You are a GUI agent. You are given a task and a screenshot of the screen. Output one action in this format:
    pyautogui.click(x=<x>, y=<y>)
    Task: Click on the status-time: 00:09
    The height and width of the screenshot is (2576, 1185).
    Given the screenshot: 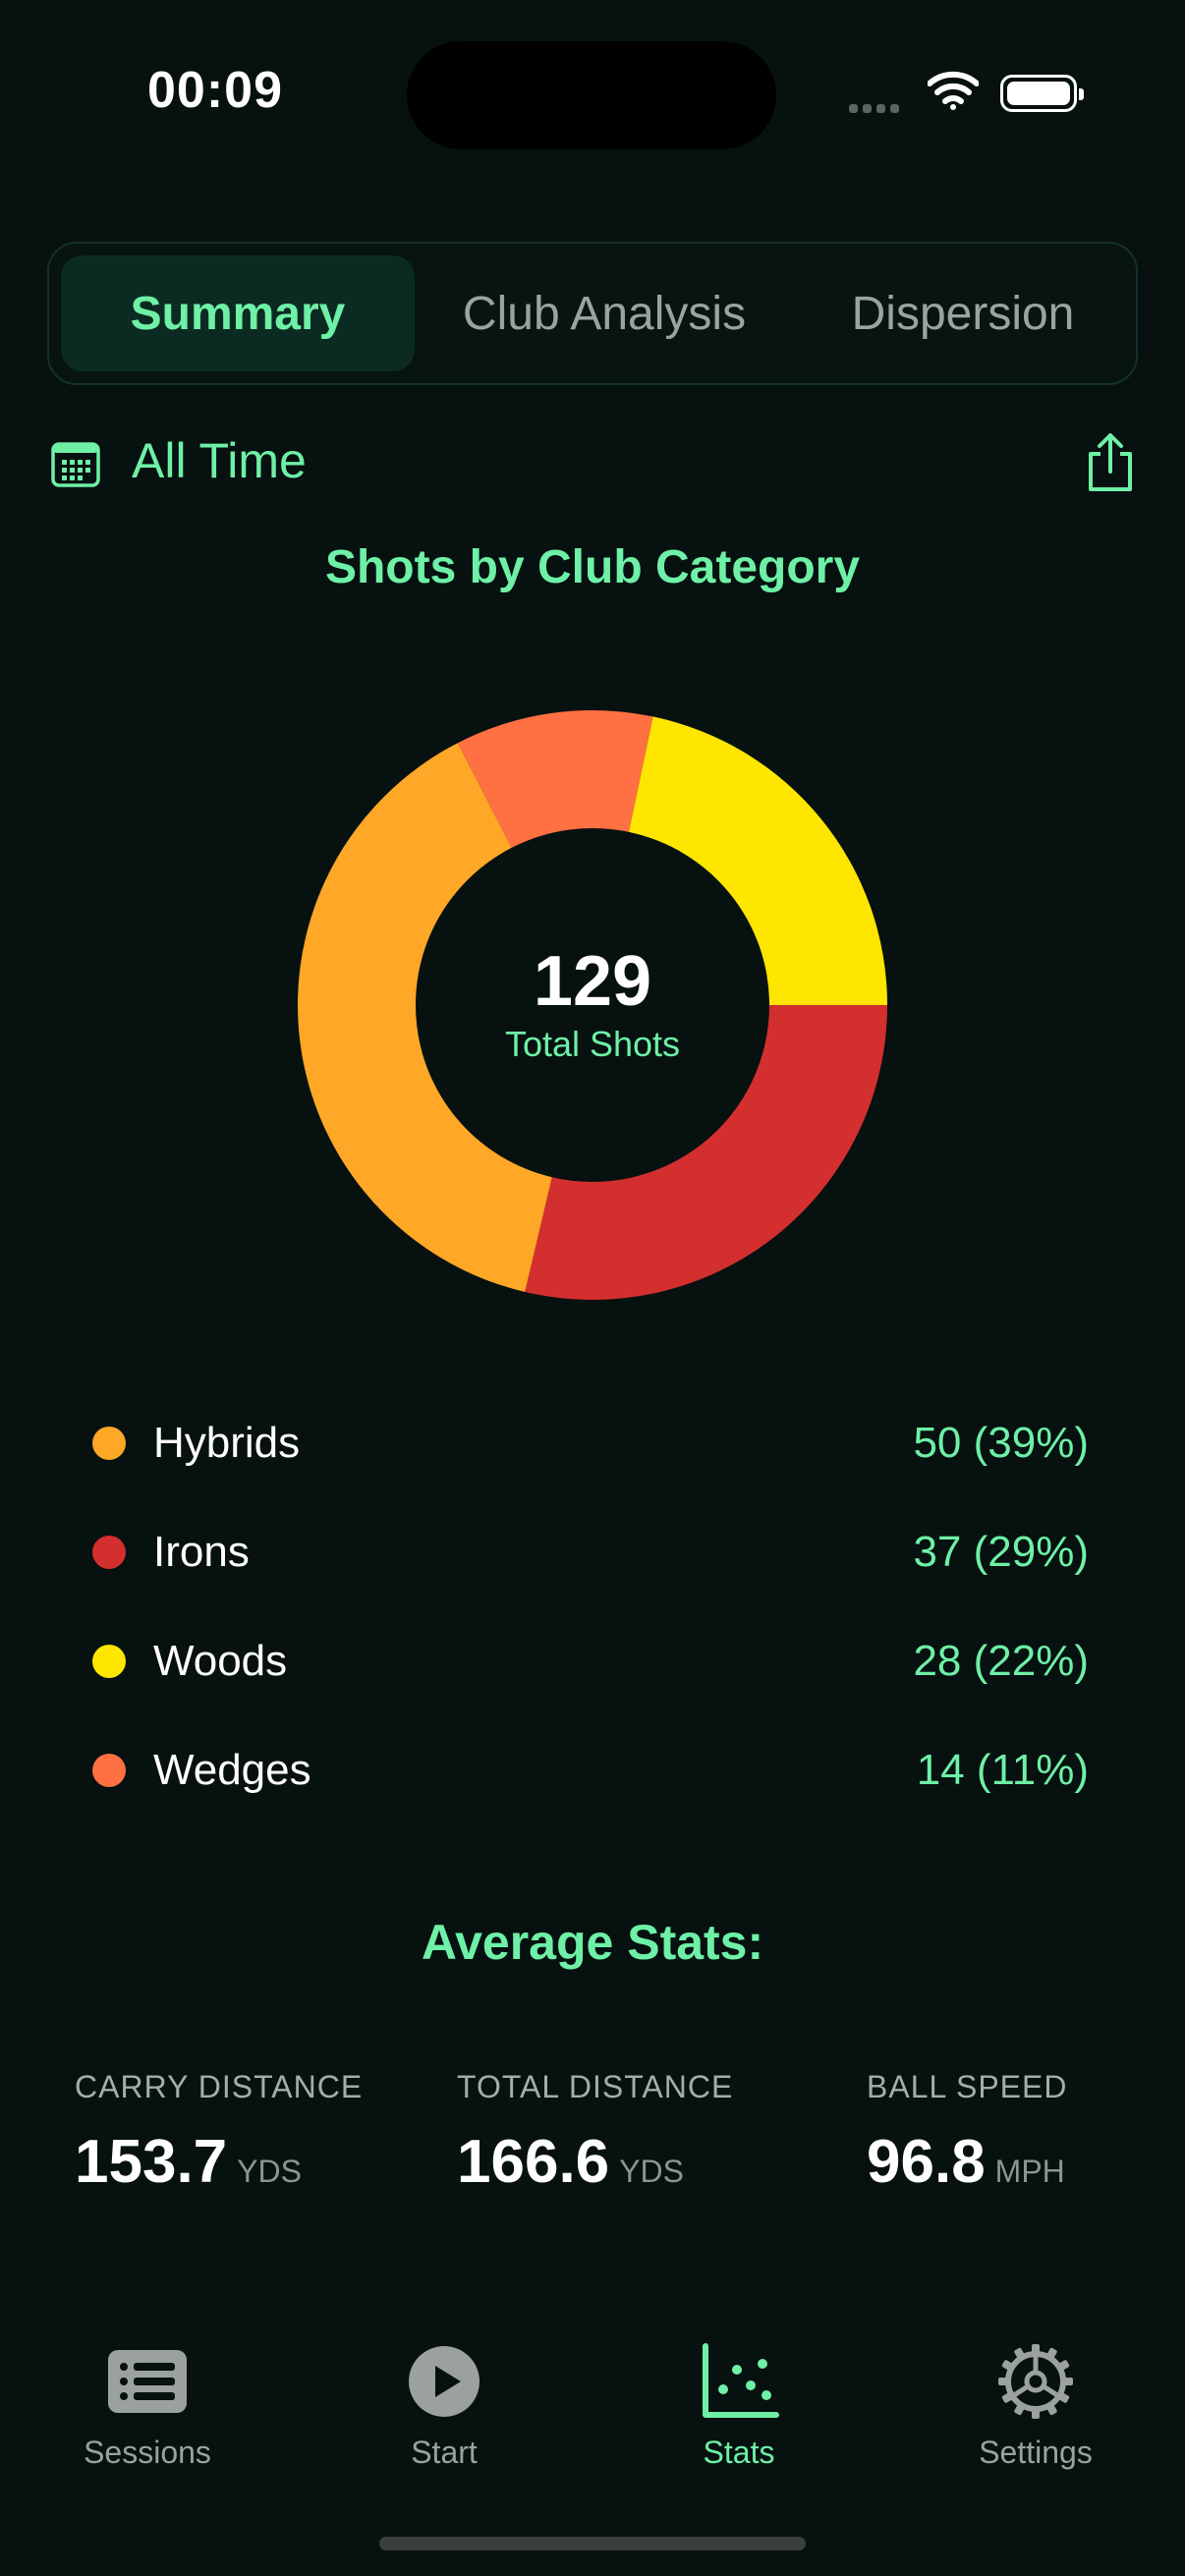 What is the action you would take?
    pyautogui.click(x=215, y=90)
    